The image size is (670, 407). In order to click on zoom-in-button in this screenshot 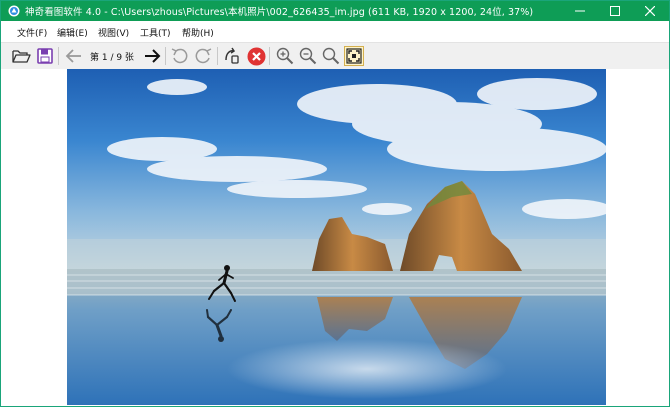, I will do `click(285, 56)`.